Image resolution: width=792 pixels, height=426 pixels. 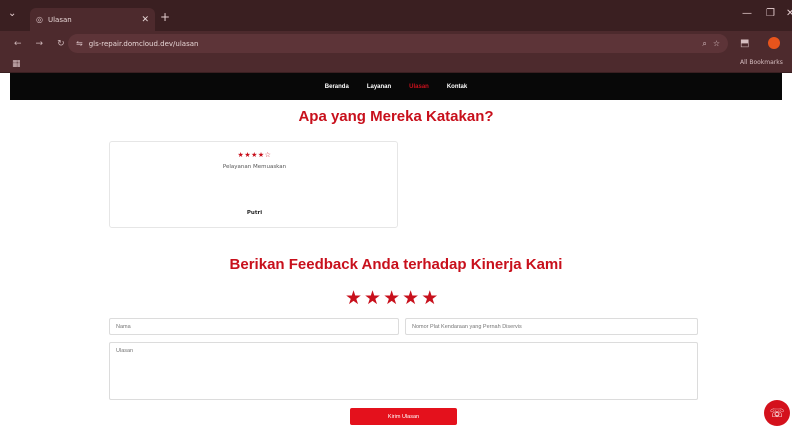 What do you see at coordinates (145, 20) in the screenshot?
I see `close-tab-icon: ✕` at bounding box center [145, 20].